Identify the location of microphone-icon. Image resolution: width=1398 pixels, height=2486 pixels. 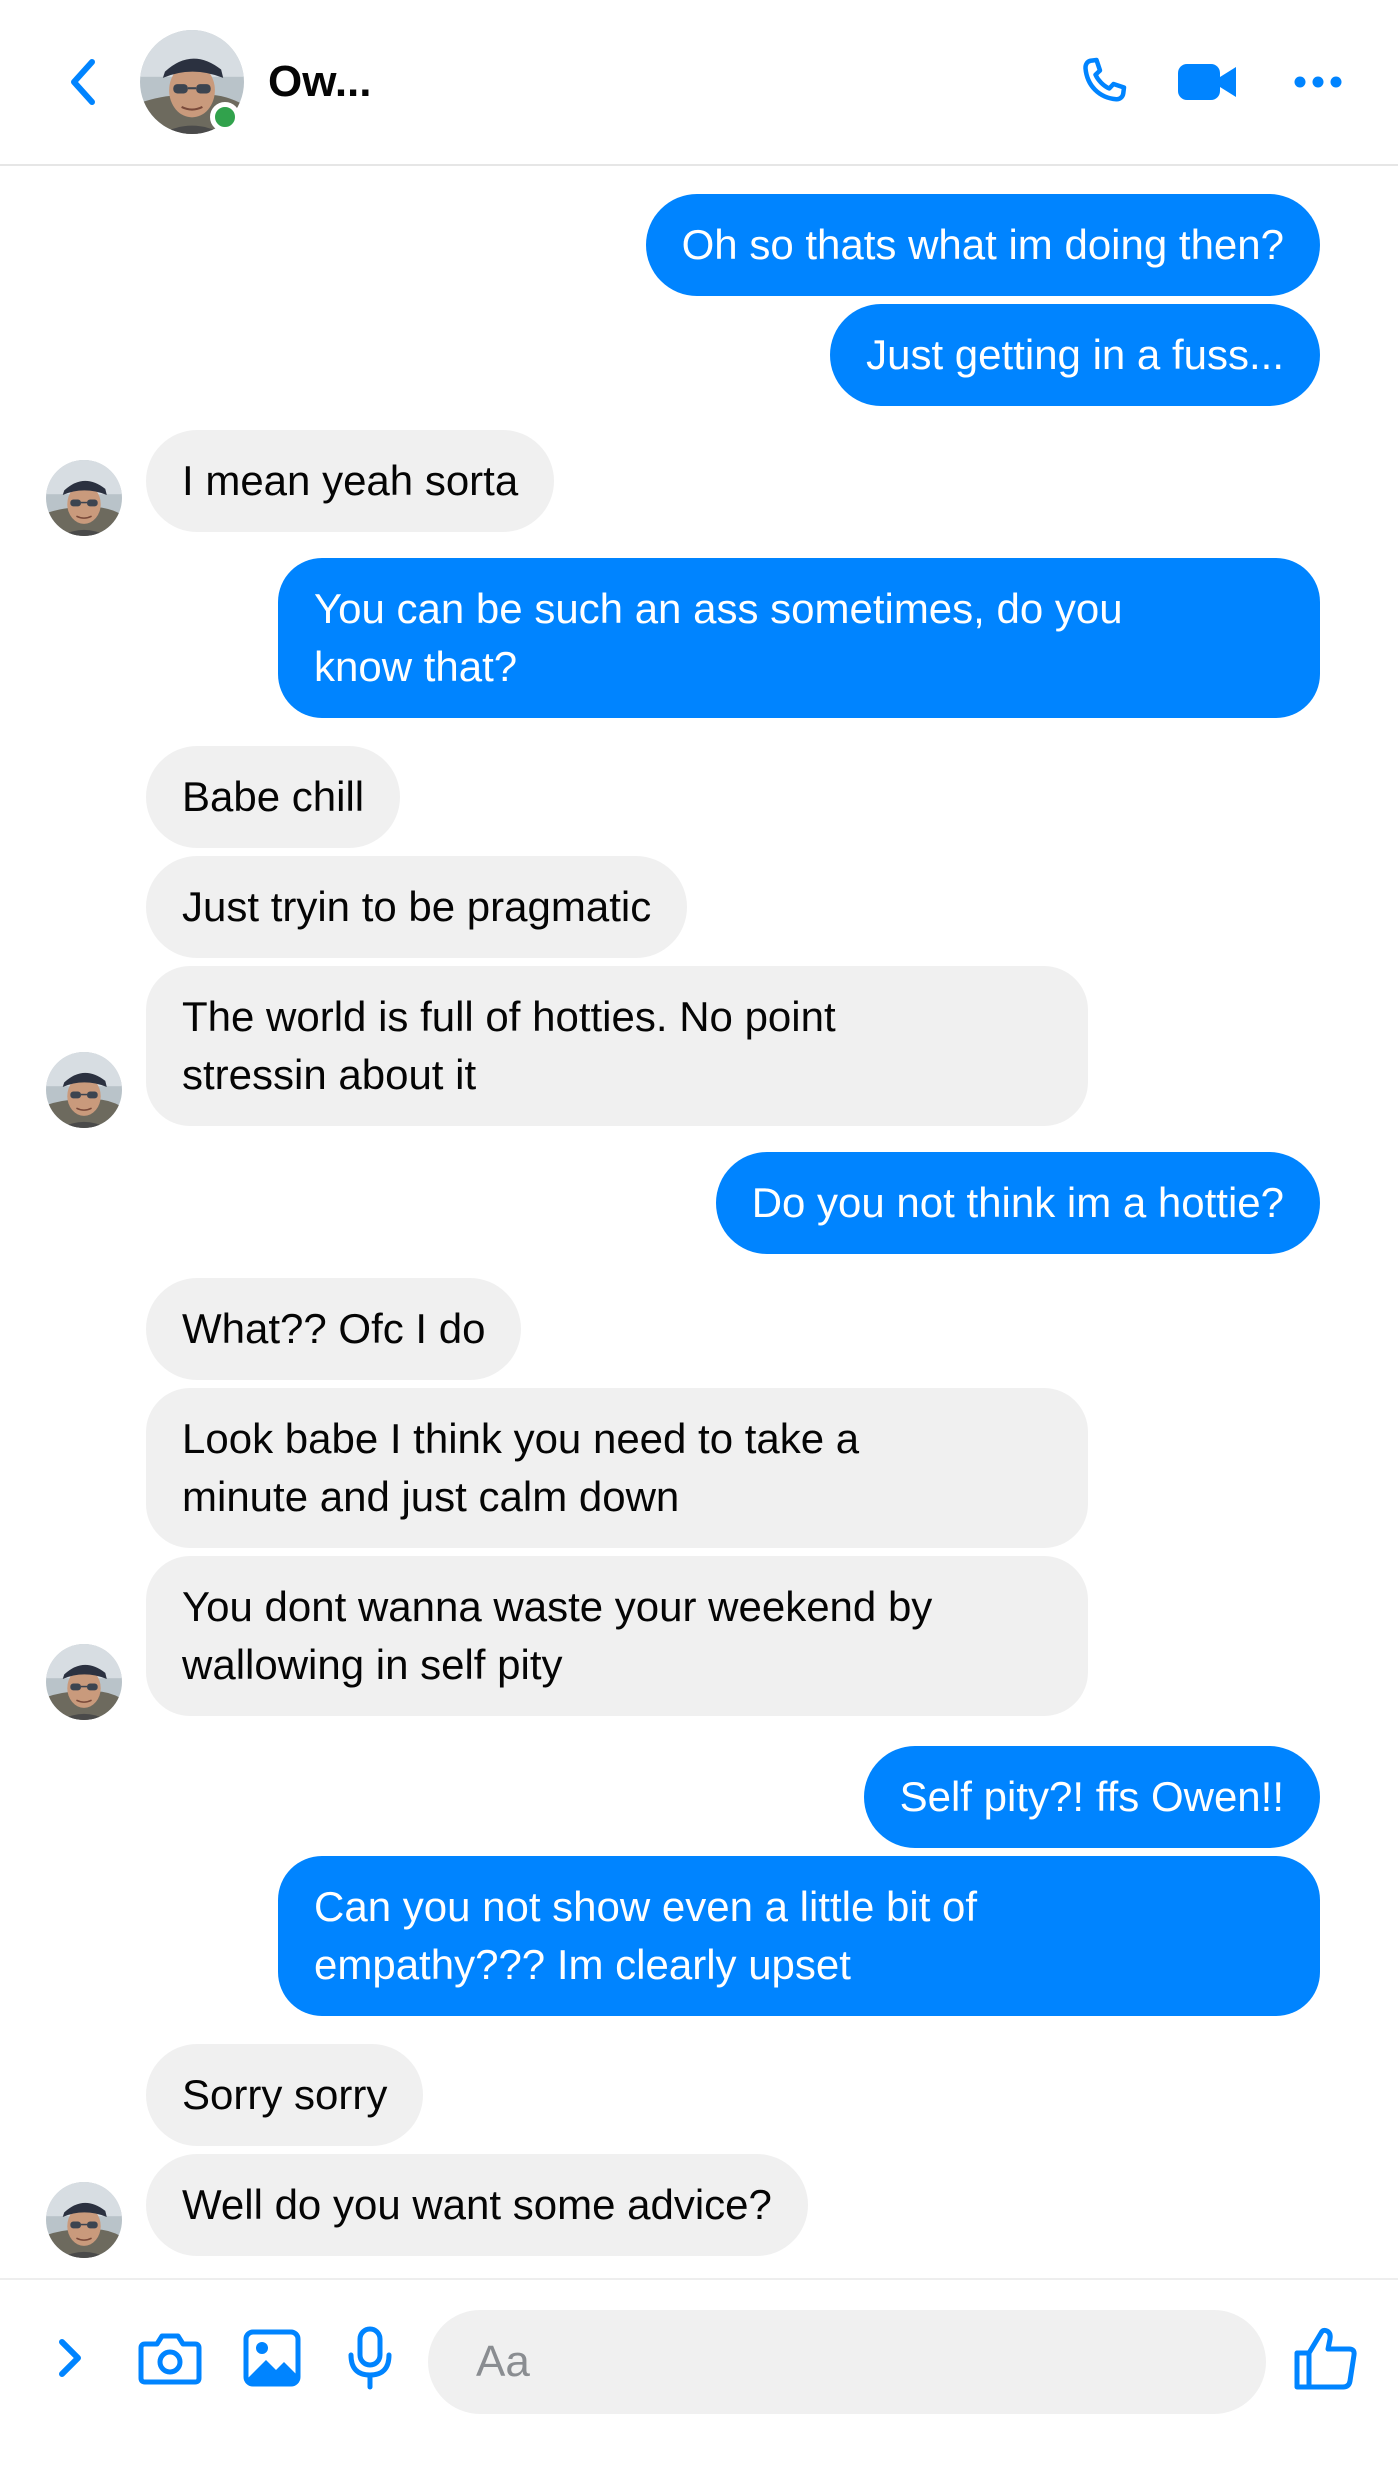
(370, 2358).